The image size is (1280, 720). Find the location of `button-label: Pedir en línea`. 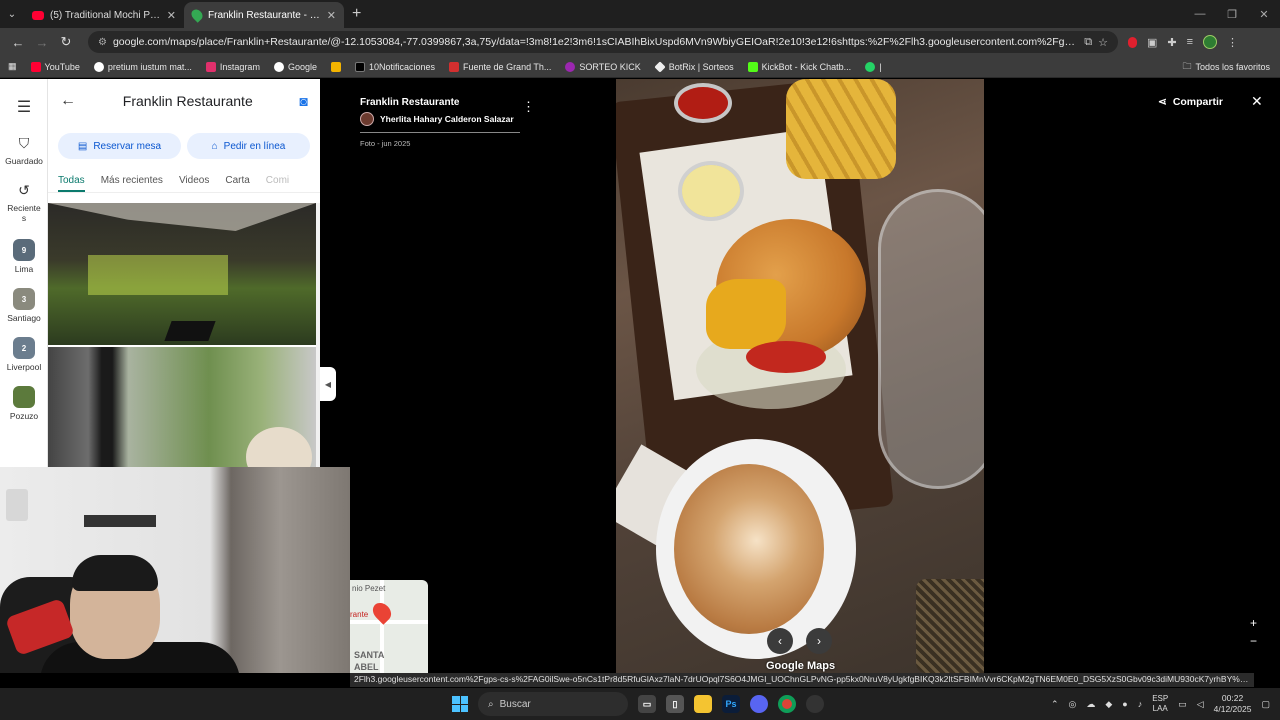

button-label: Pedir en línea is located at coordinates (254, 146).